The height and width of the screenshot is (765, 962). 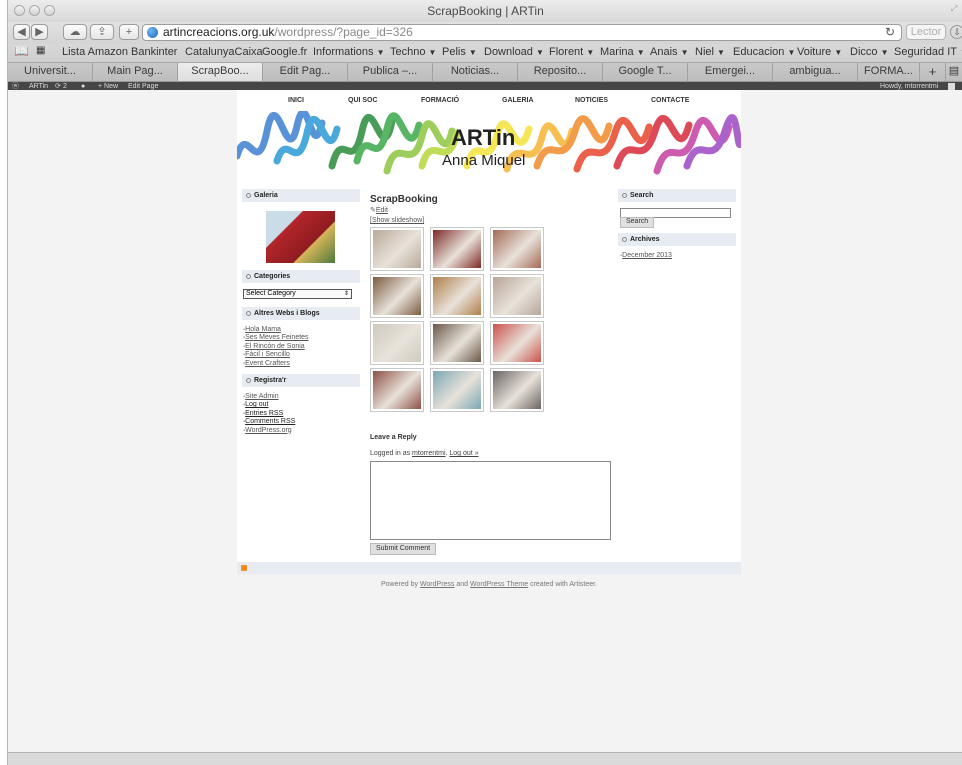 What do you see at coordinates (819, 52) in the screenshot?
I see `bookmark-13: Voiture ▼` at bounding box center [819, 52].